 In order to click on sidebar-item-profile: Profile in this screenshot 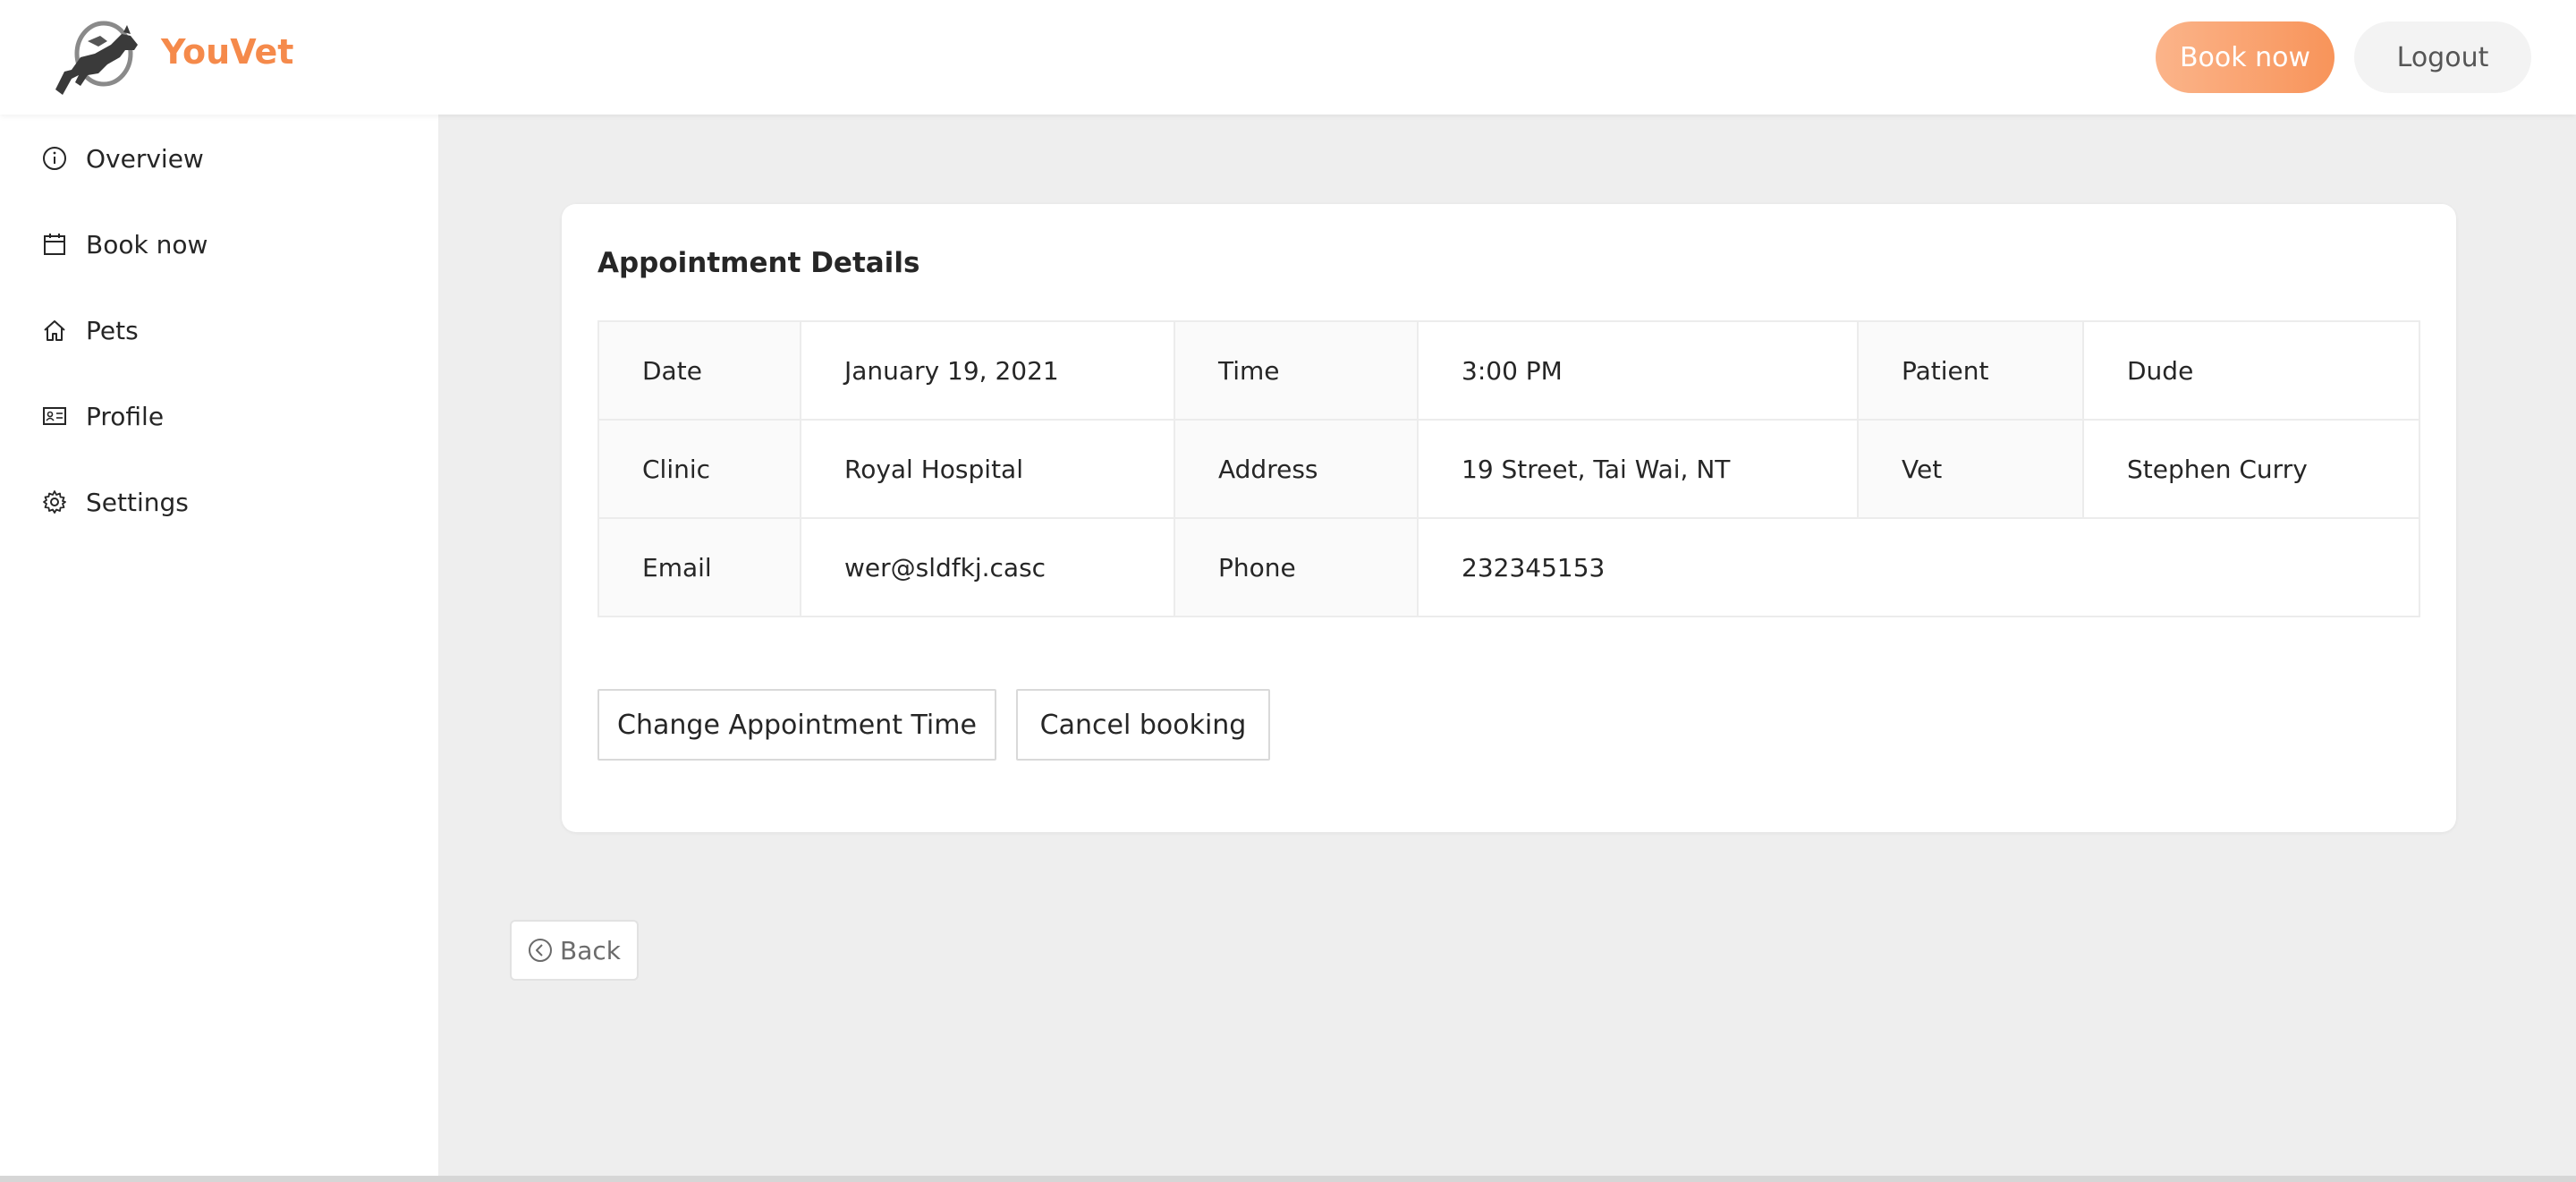, I will do `click(219, 416)`.